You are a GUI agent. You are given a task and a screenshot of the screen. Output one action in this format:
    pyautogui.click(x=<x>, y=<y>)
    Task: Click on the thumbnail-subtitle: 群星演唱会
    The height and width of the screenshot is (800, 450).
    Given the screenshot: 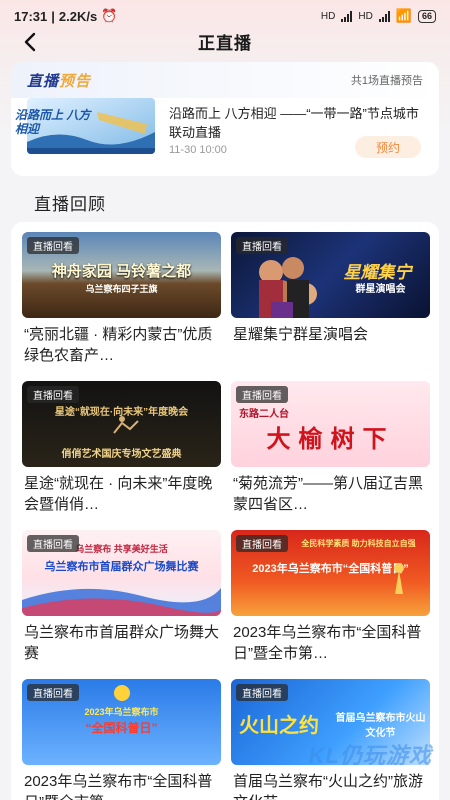 What is the action you would take?
    pyautogui.click(x=380, y=289)
    